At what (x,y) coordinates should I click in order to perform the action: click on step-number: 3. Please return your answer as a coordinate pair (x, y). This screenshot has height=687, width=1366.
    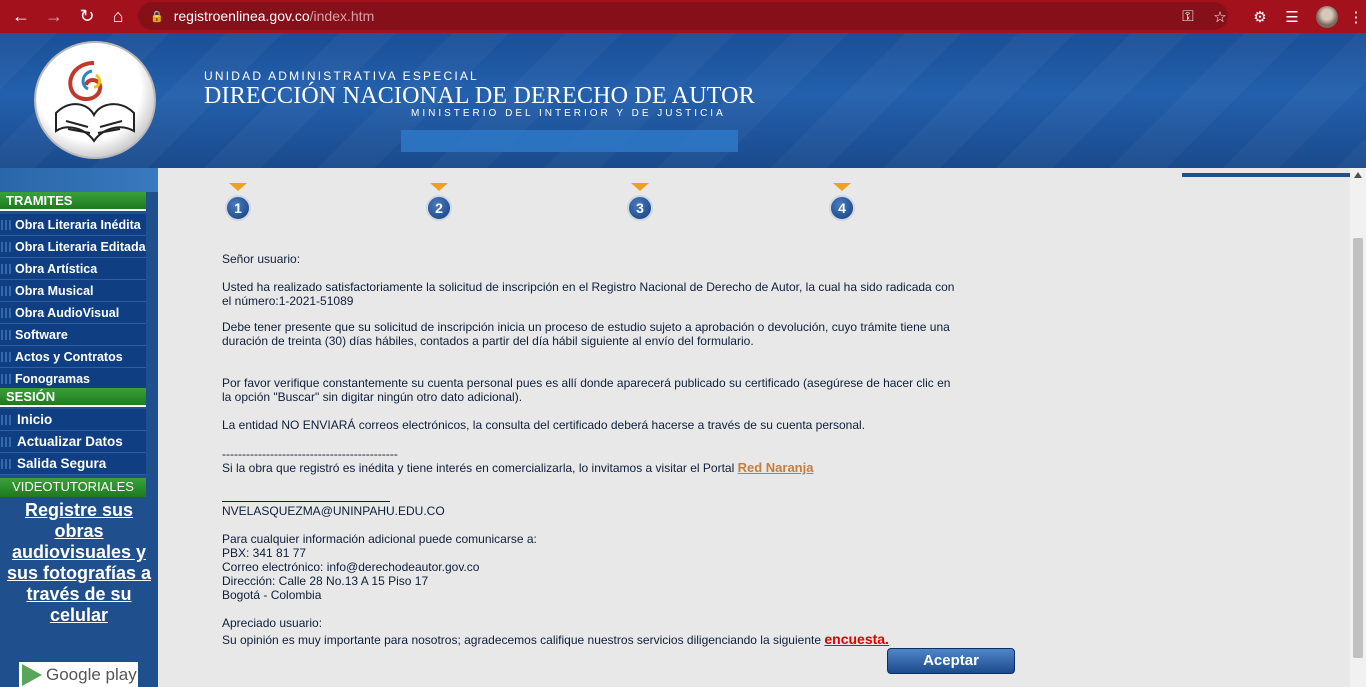
    Looking at the image, I should click on (640, 208).